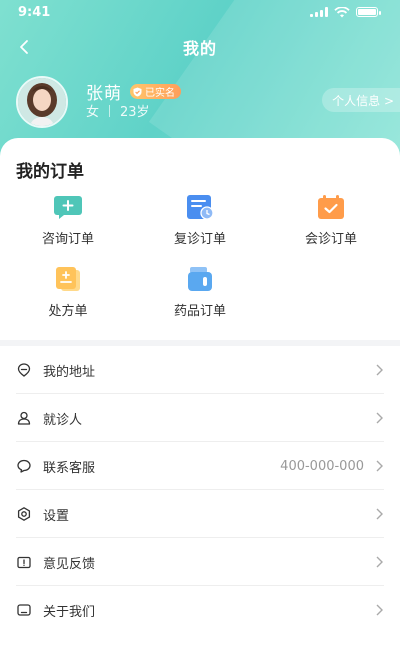 The width and height of the screenshot is (400, 660). What do you see at coordinates (368, 12) in the screenshot?
I see `battery-icon` at bounding box center [368, 12].